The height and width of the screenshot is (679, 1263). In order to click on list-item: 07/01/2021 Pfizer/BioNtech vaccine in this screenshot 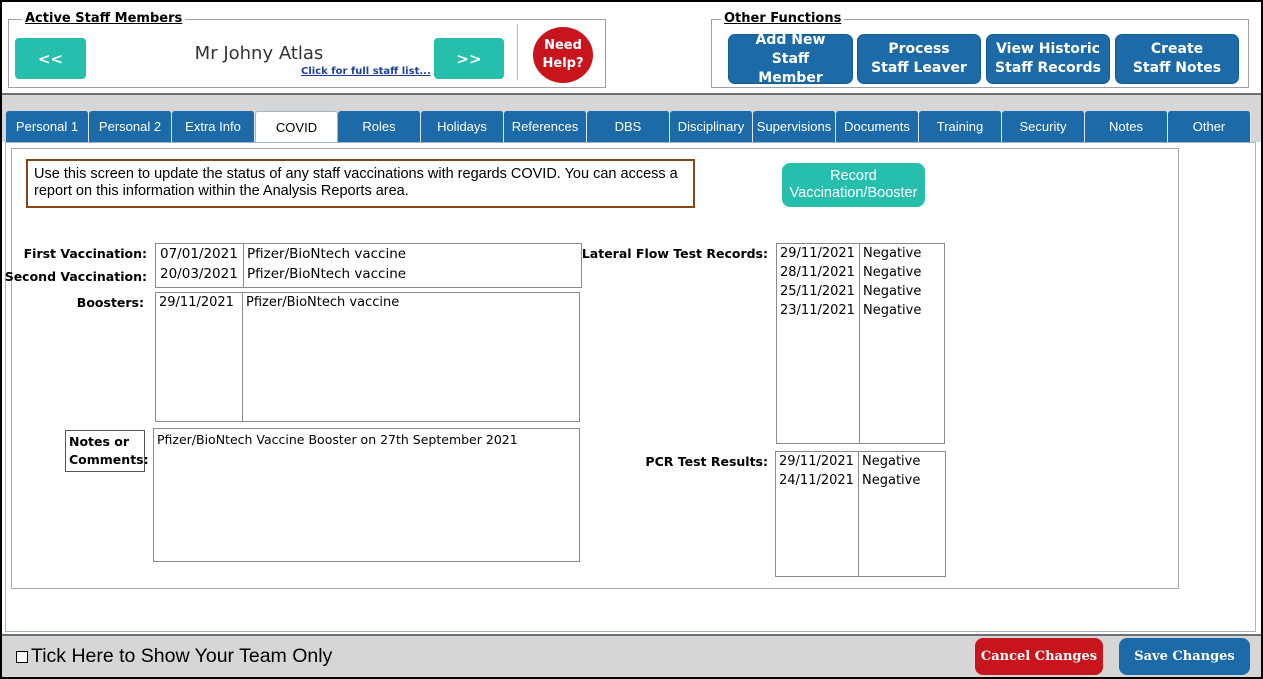, I will do `click(368, 254)`.